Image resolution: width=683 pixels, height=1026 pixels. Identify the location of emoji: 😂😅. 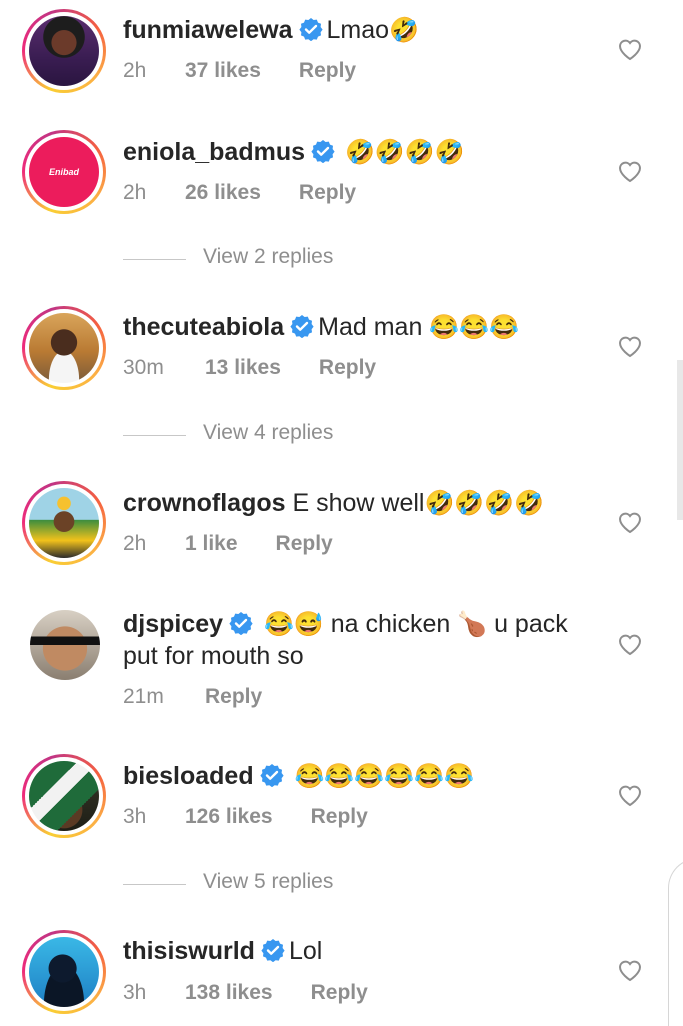
(294, 624).